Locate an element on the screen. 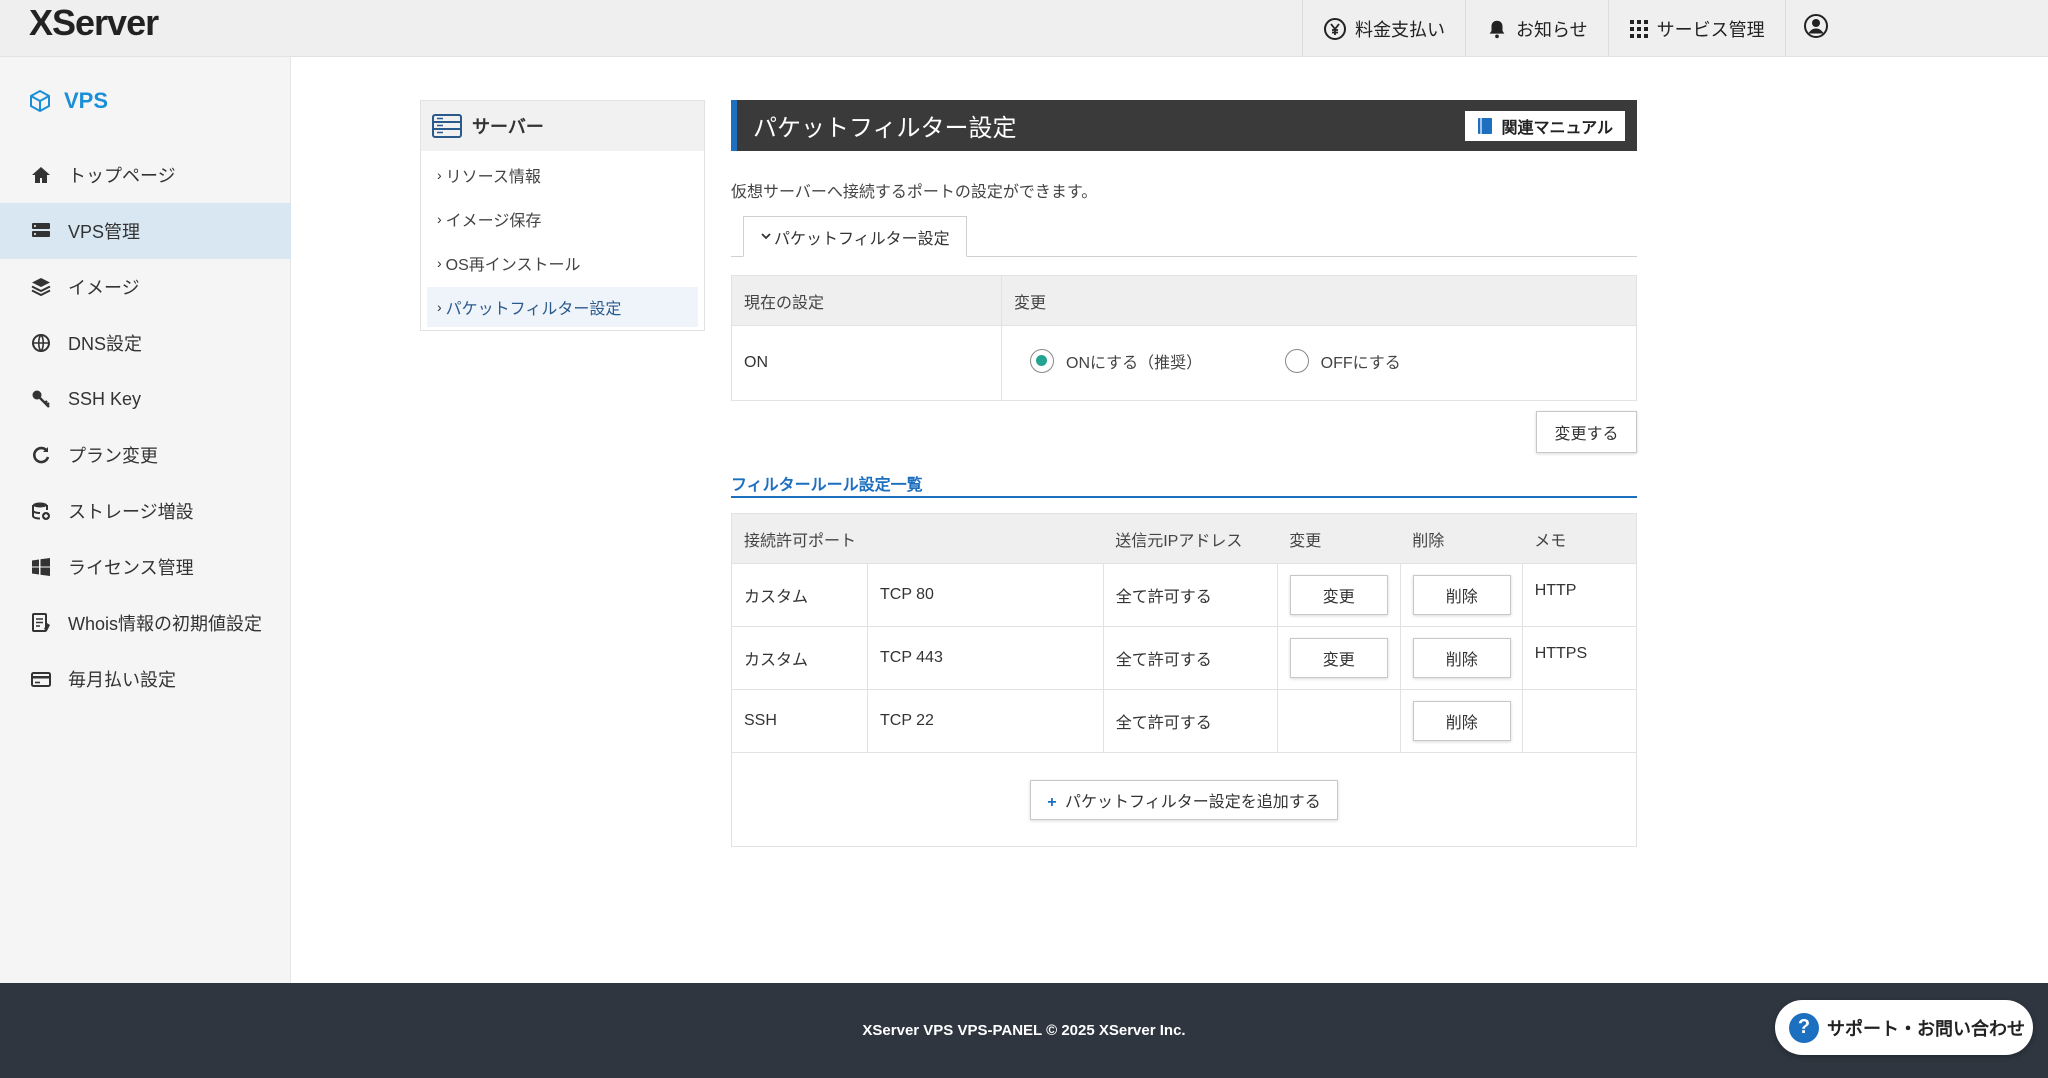 This screenshot has width=2048, height=1078. submenu-item-label: OS再インストール is located at coordinates (513, 265).